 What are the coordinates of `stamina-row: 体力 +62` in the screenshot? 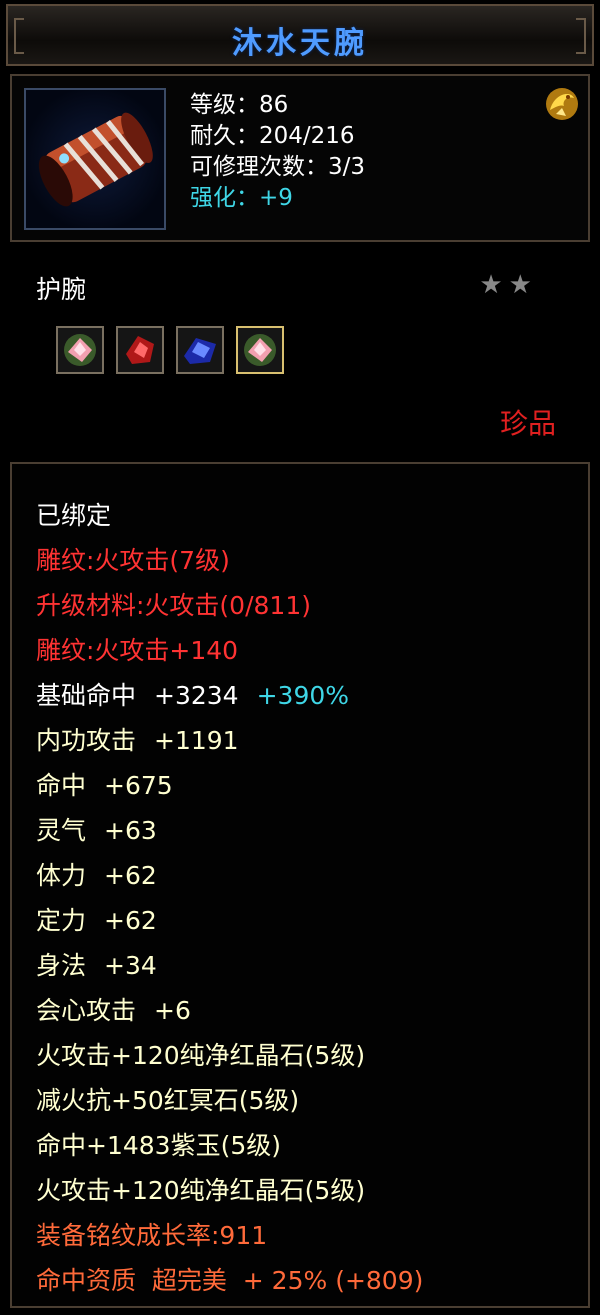 It's located at (96, 874).